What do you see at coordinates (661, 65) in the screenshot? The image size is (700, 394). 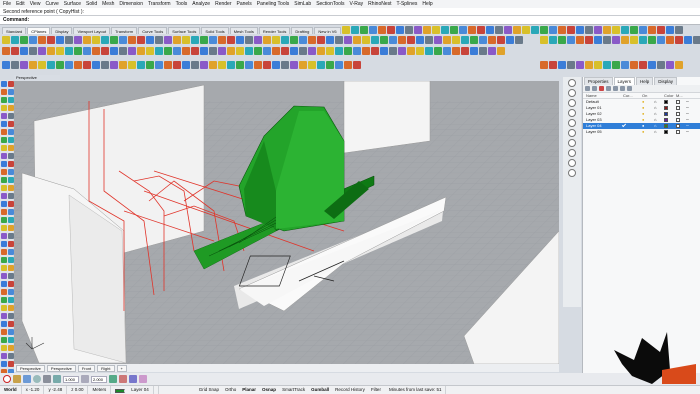 I see `render-tool-14-icon` at bounding box center [661, 65].